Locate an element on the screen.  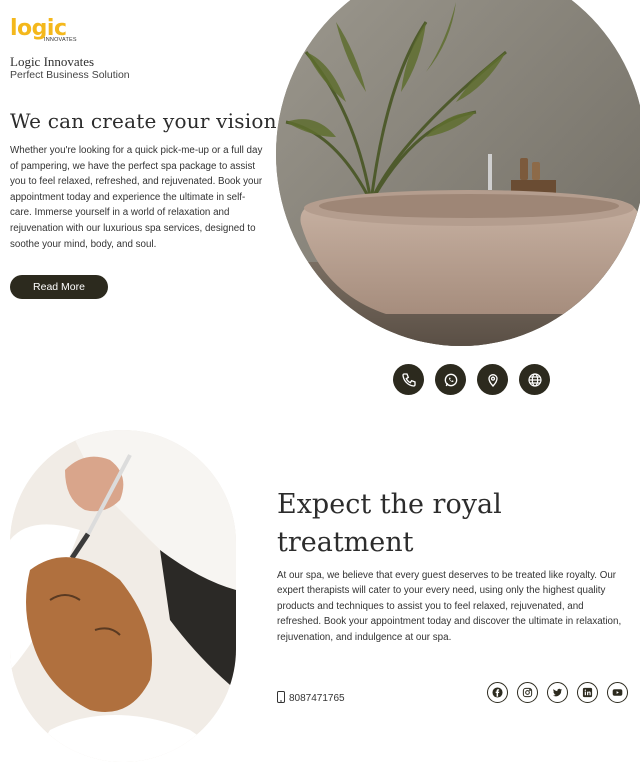
logo: logic INNOVATES is located at coordinates (50, 33).